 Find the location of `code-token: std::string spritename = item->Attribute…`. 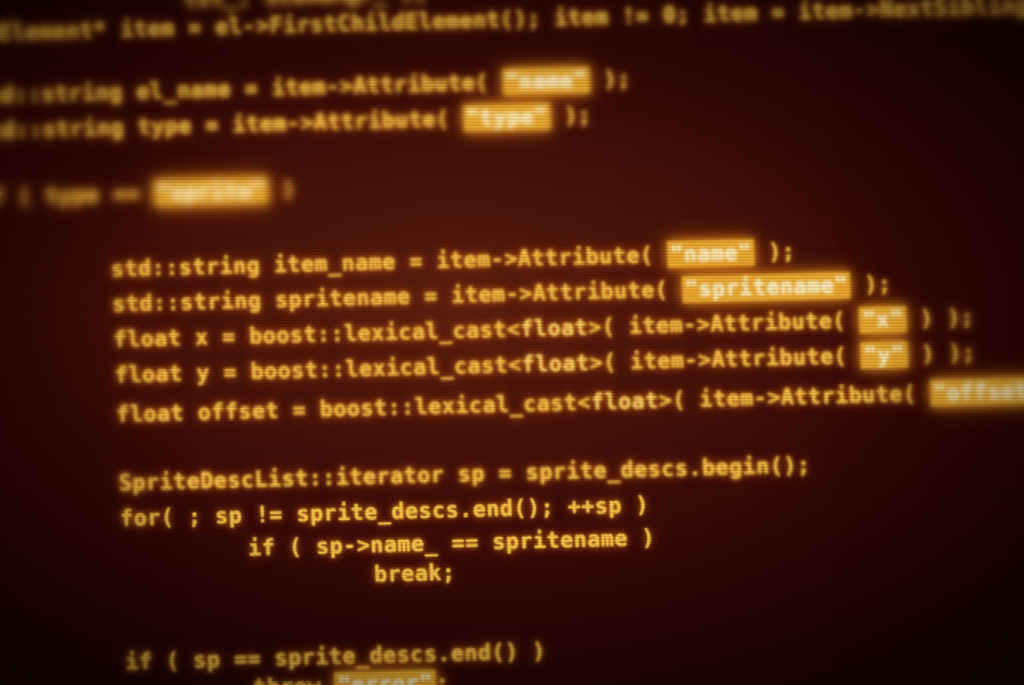

code-token: std::string spritename = item->Attribute… is located at coordinates (397, 297).